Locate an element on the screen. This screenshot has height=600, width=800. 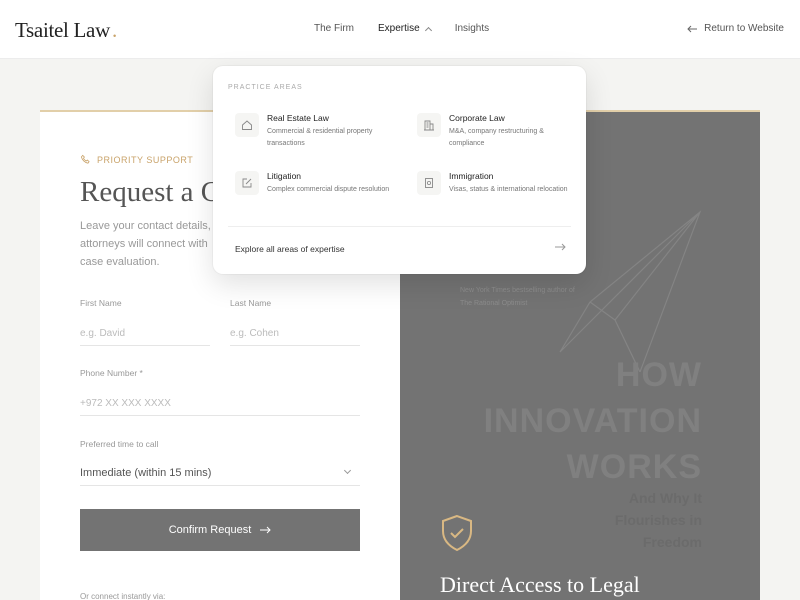
book-subtitle: And Why It Flourishes in Freedom is located at coordinates (658, 520).